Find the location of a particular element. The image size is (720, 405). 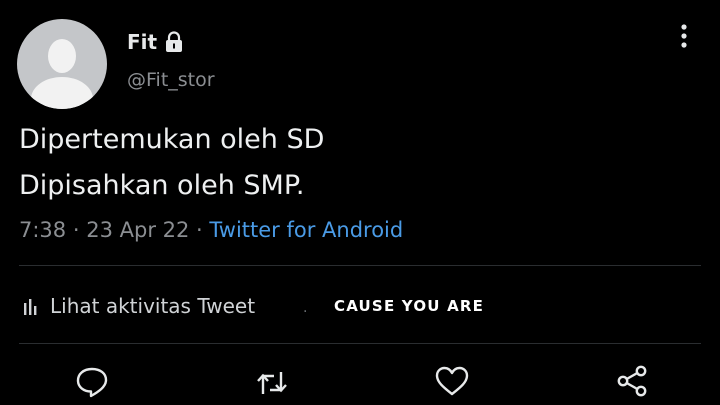

tweet-meta: 7:38 · 23 Apr 22 · Twitter for Android is located at coordinates (211, 230).